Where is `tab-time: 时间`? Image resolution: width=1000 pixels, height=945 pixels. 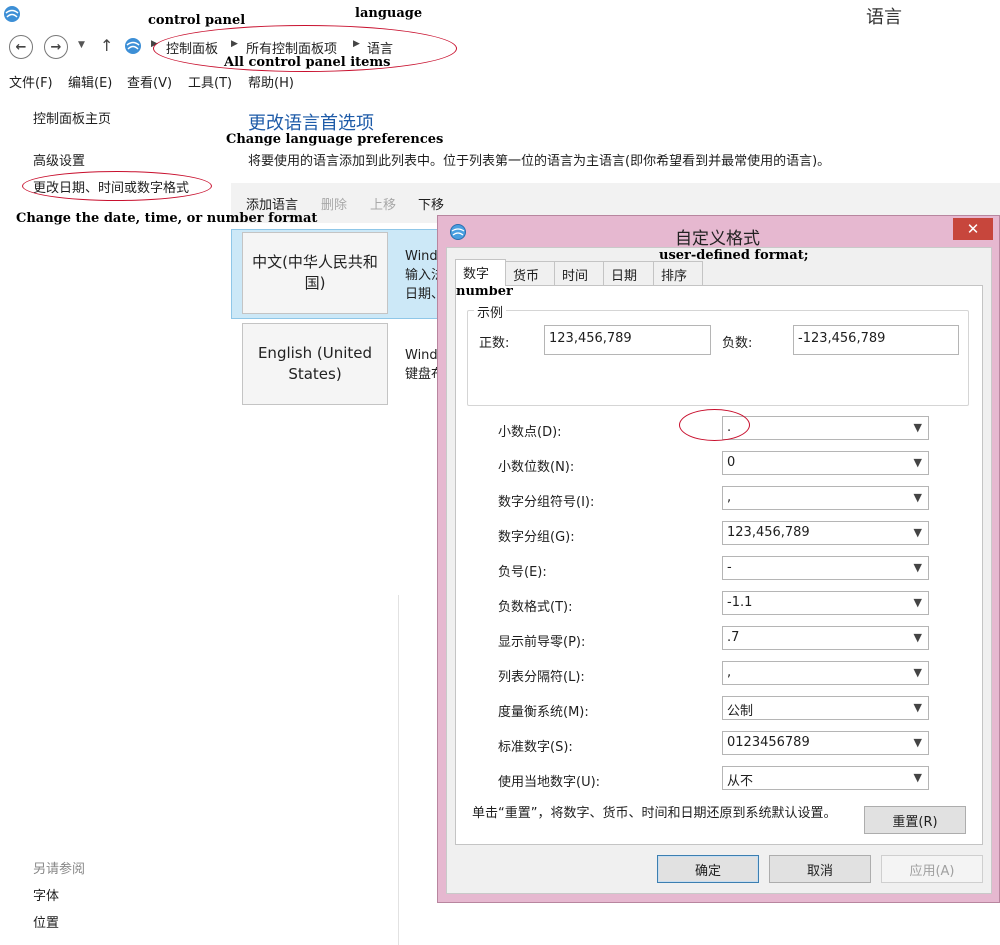 tab-time: 时间 is located at coordinates (579, 273).